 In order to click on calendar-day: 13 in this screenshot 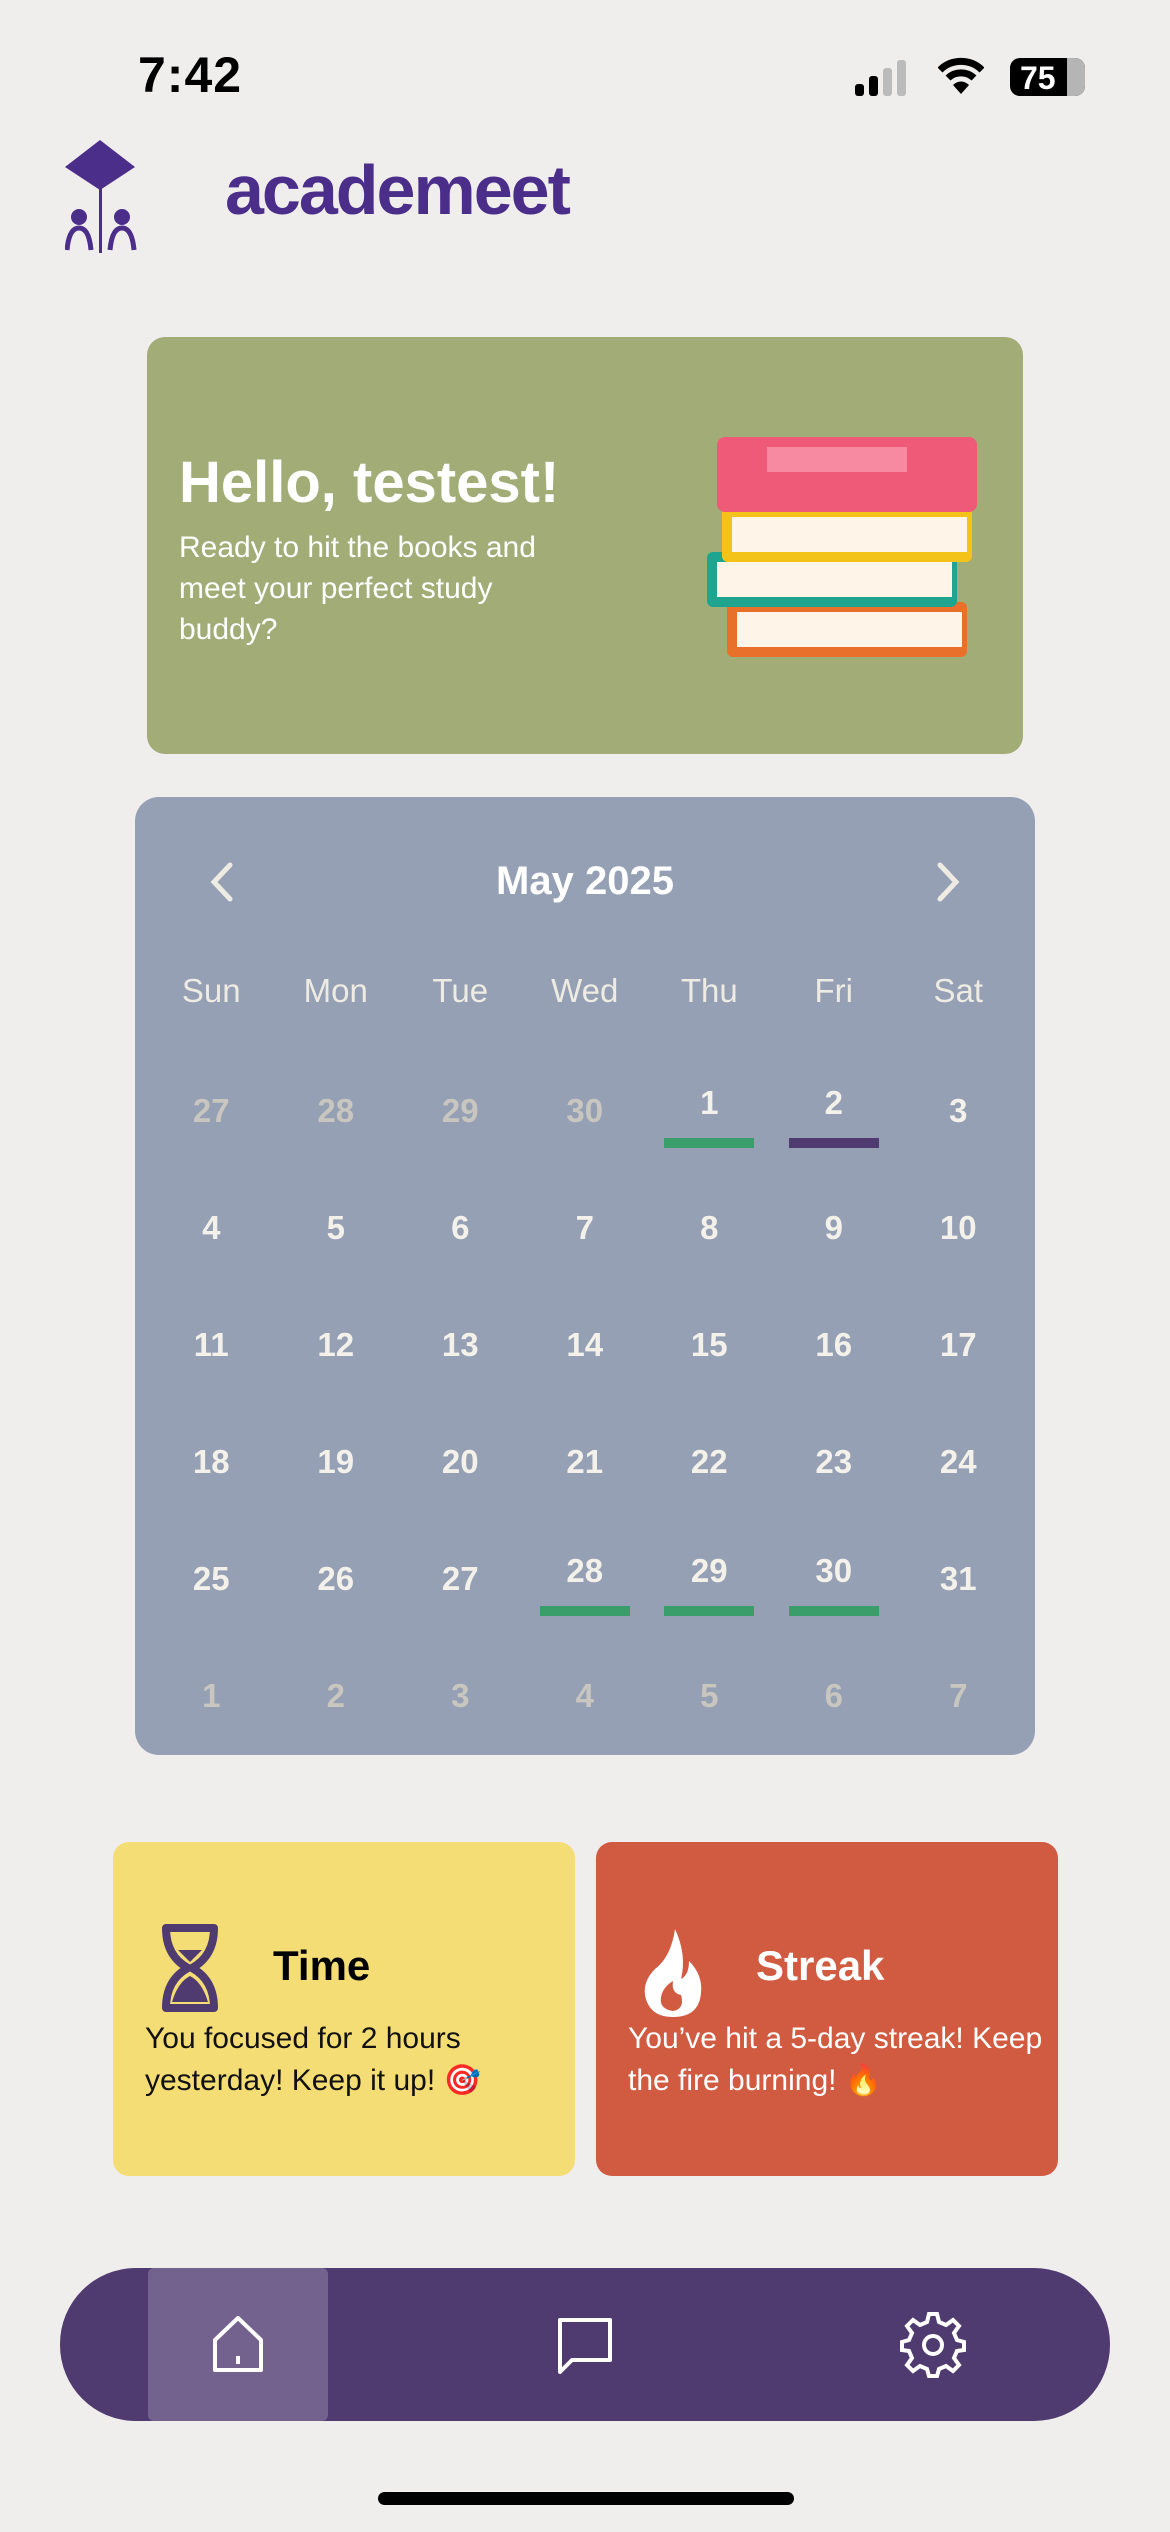, I will do `click(460, 1346)`.